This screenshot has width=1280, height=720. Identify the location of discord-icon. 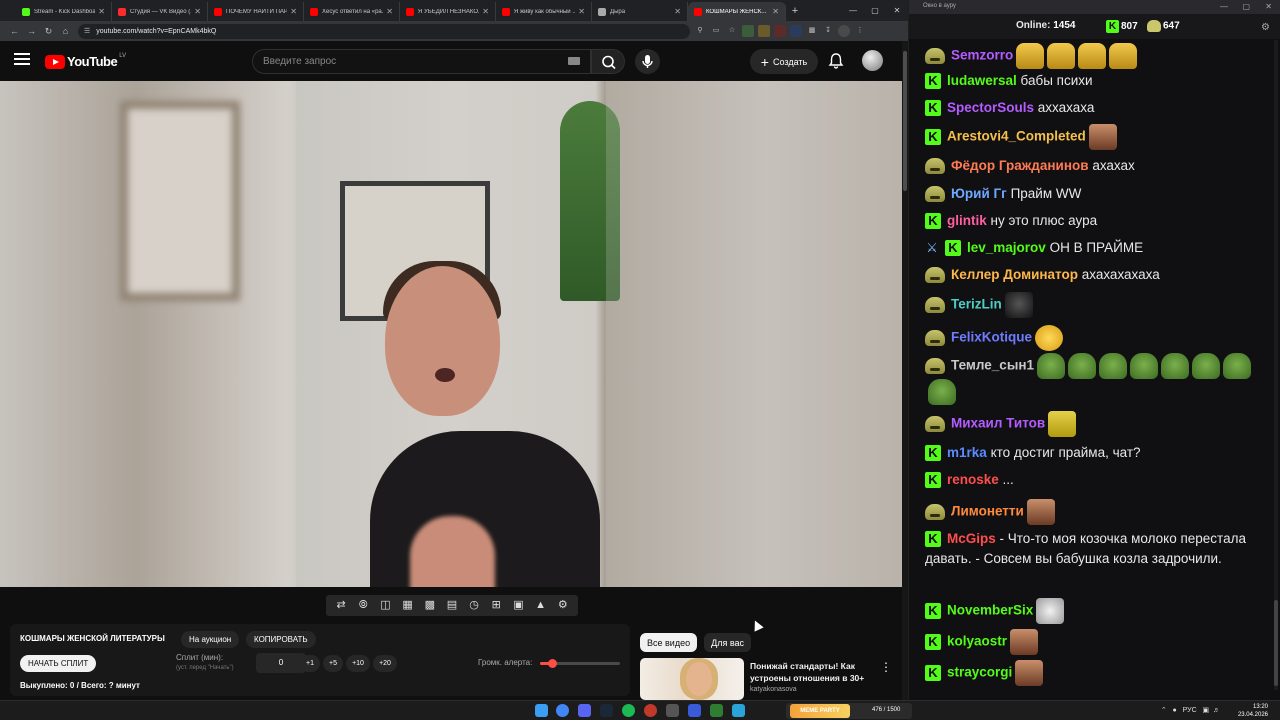
(584, 710).